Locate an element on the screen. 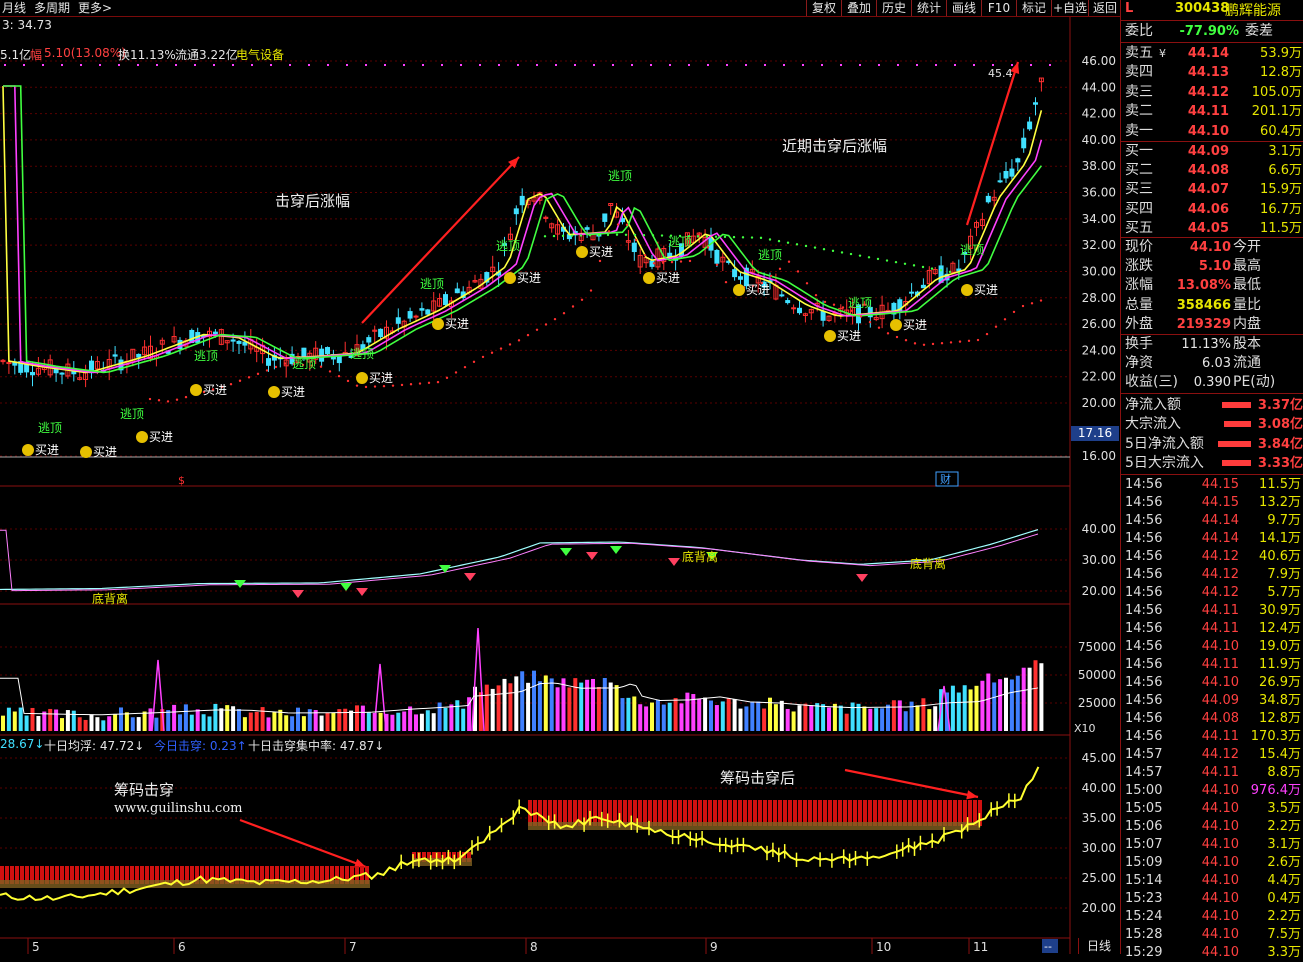 This screenshot has height=962, width=1303. quote-label: 总量 is located at coordinates (1139, 304).